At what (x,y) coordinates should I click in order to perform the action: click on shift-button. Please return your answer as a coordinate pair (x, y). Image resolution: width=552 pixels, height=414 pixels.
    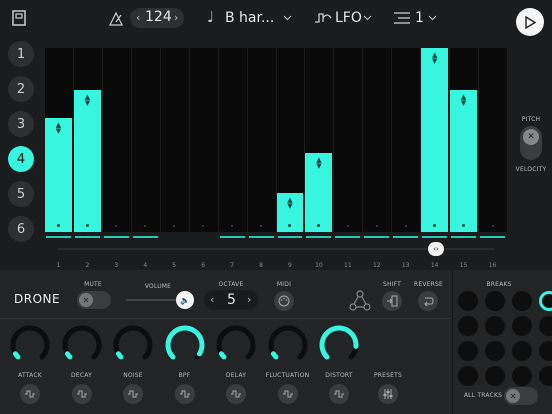
    Looking at the image, I should click on (392, 301).